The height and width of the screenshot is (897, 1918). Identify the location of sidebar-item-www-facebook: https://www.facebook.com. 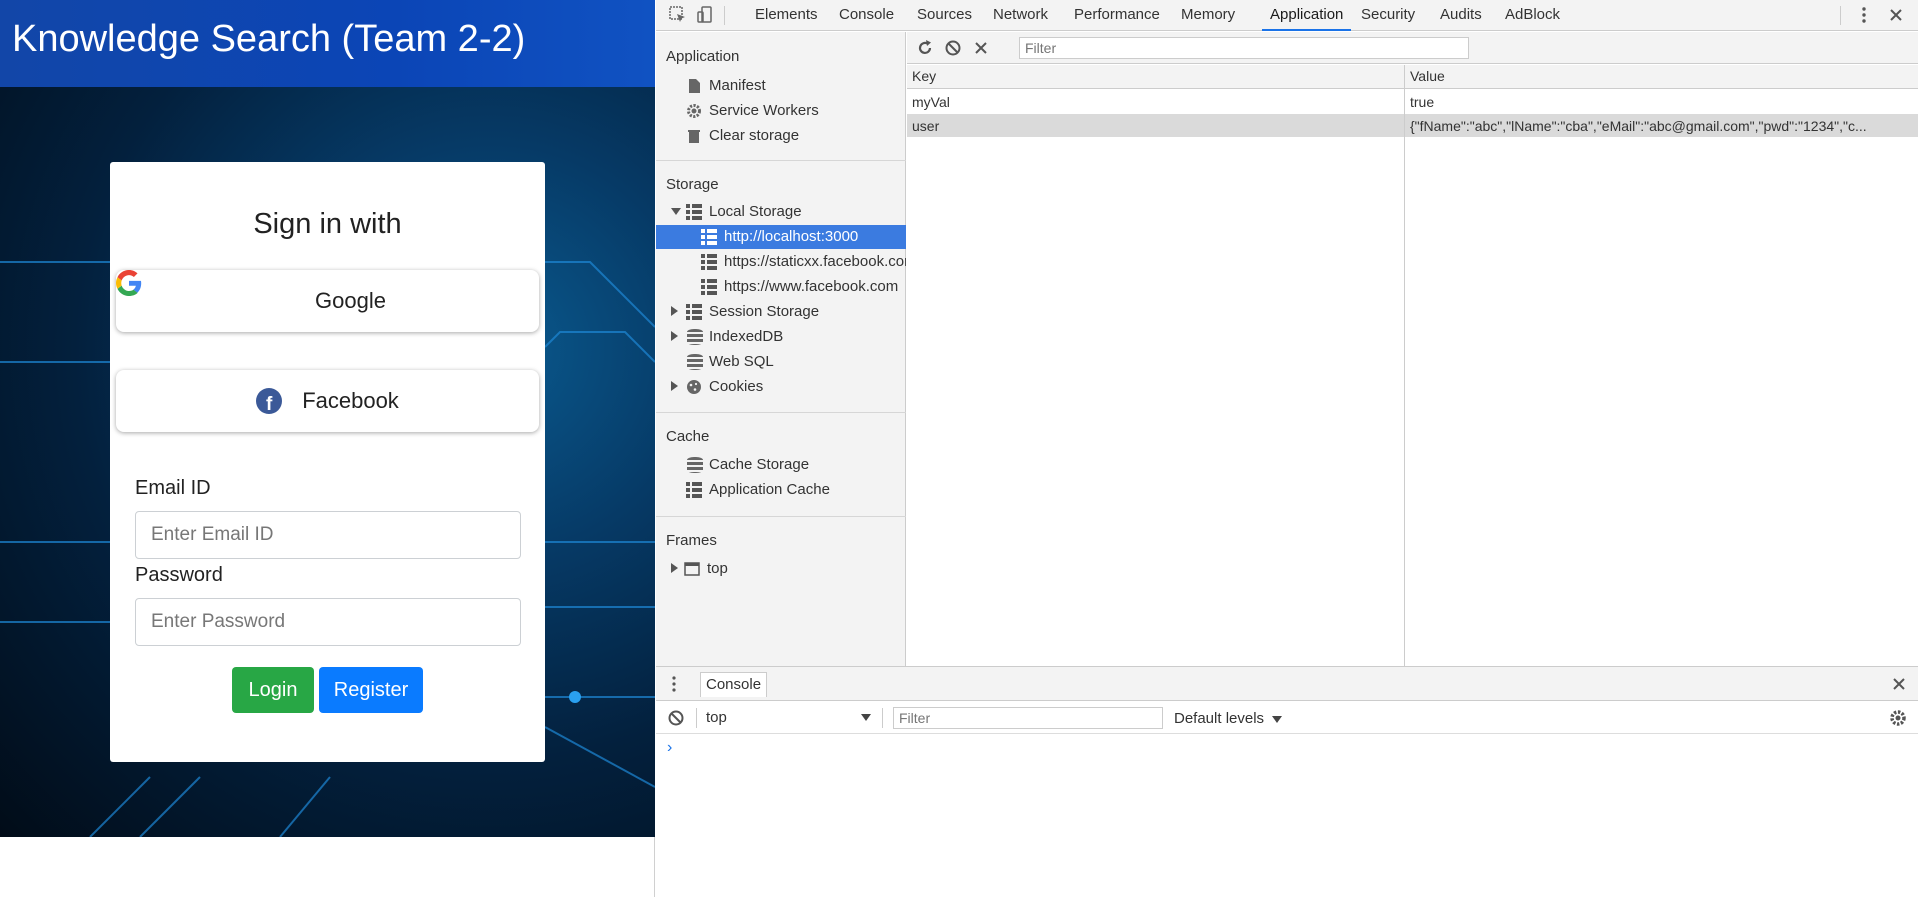
(781, 287).